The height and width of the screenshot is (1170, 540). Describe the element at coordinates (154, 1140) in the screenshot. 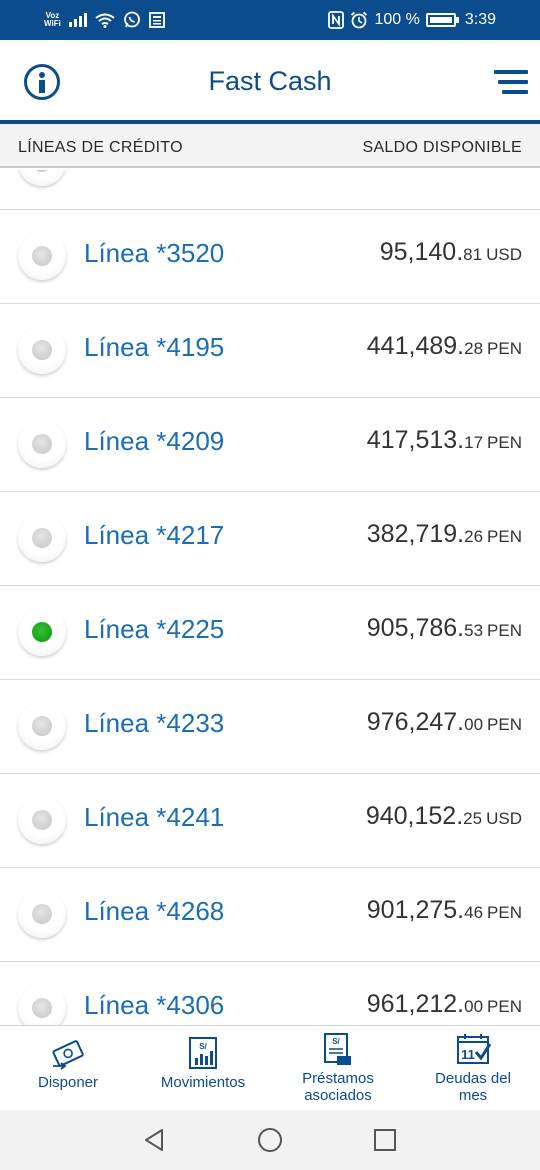

I see `back-icon` at that location.